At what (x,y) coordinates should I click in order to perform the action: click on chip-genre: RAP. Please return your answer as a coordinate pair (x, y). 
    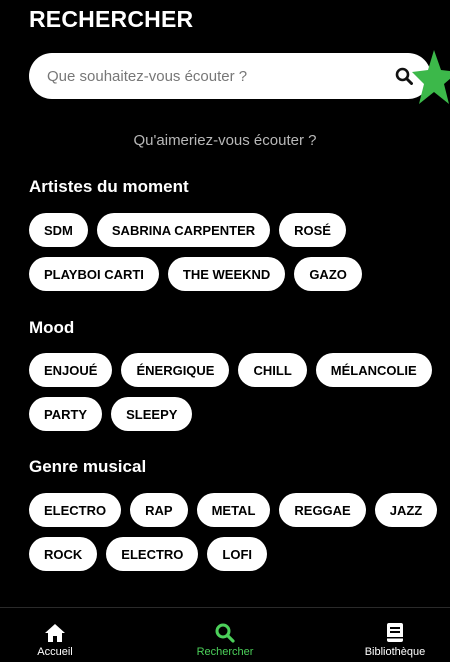
    Looking at the image, I should click on (159, 510).